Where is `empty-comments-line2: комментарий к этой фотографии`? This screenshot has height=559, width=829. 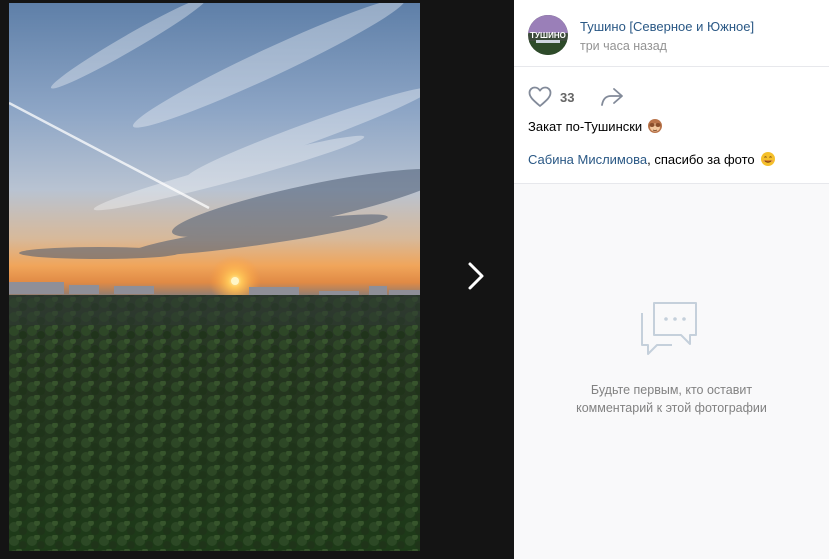 empty-comments-line2: комментарий к этой фотографии is located at coordinates (671, 408).